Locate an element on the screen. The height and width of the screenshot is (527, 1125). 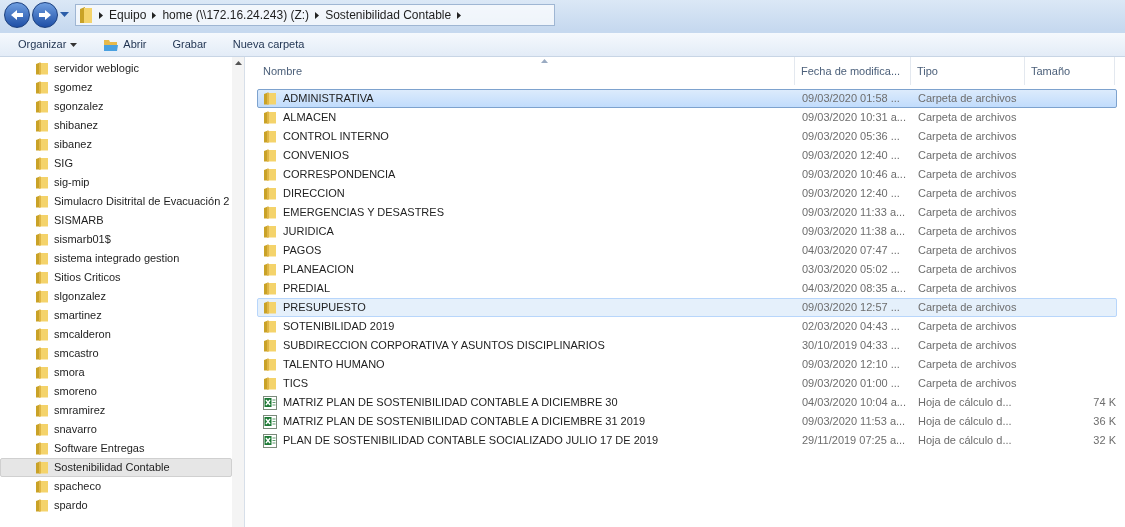
file-name: MATRIZ PLAN DE SOSTENIBILIDAD CONTABLE A DICIEMBRE 31 2019 is located at coordinates (464, 421).